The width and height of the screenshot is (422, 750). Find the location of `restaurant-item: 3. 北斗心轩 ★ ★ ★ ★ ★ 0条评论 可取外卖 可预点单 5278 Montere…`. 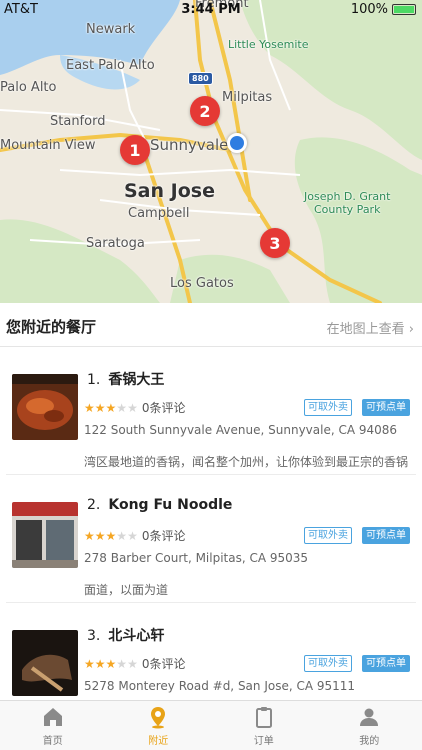

restaurant-item: 3. 北斗心轩 ★ ★ ★ ★ ★ 0条评论 可取外卖 可预点单 5278 Montere… is located at coordinates (211, 651).